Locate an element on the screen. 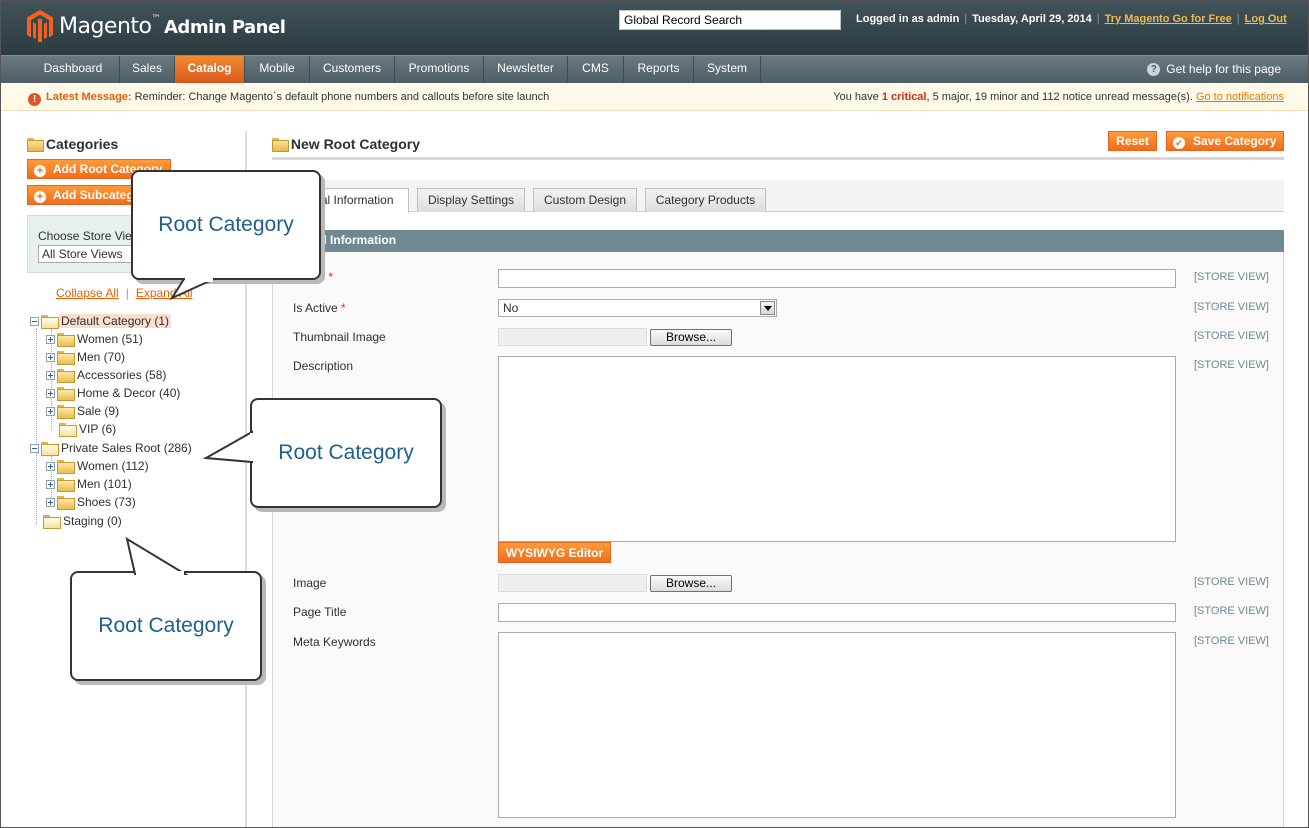 The height and width of the screenshot is (828, 1309). logout-link: Log Out is located at coordinates (1266, 19).